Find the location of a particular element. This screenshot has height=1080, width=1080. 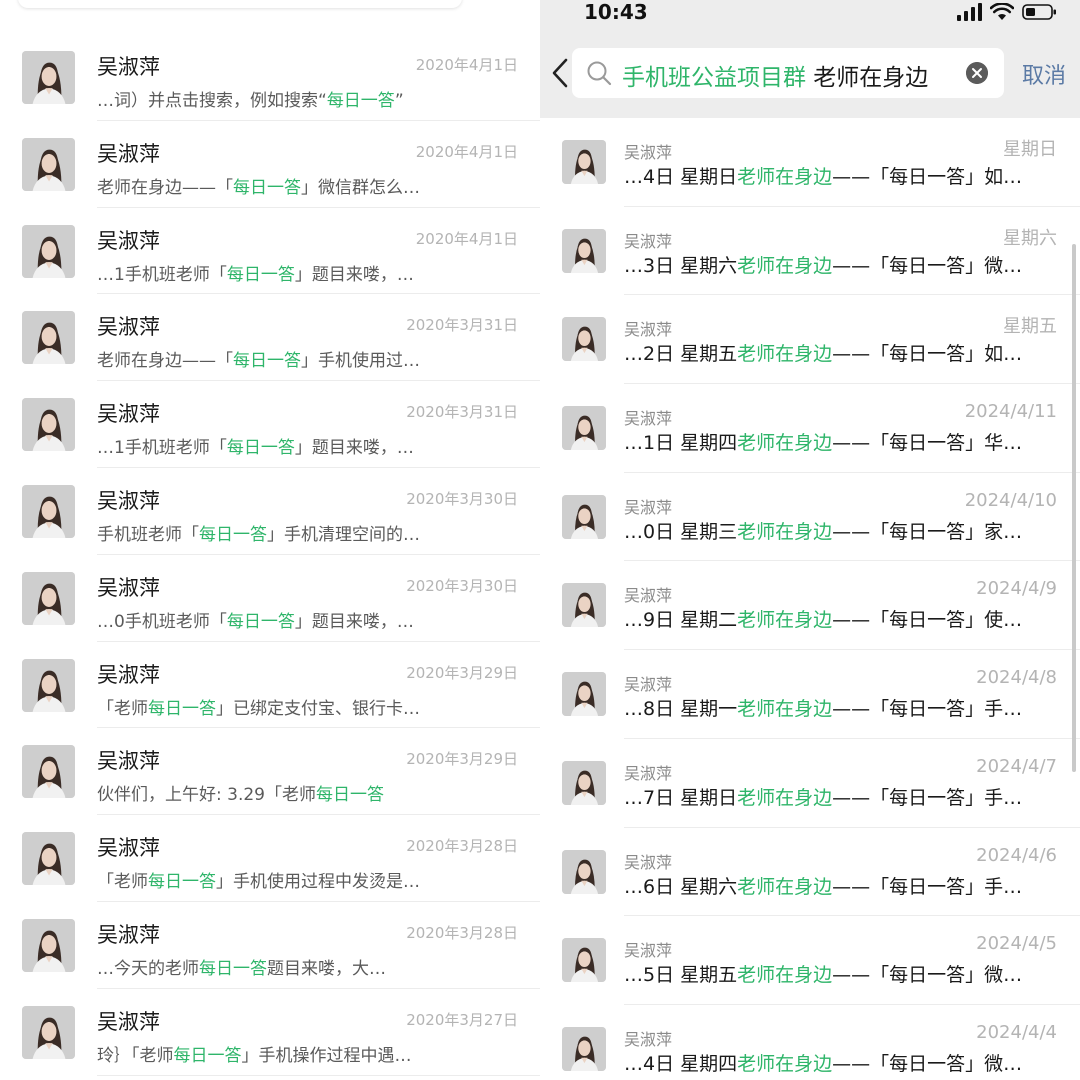

search-group-chip: 手机班公益项目群 is located at coordinates (714, 78).